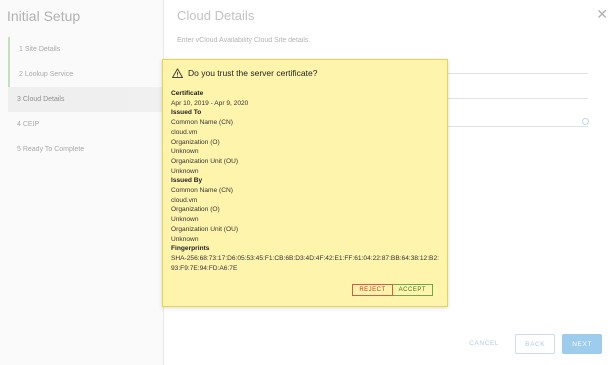 The width and height of the screenshot is (616, 365). Describe the element at coordinates (177, 73) in the screenshot. I see `warning-icon` at that location.